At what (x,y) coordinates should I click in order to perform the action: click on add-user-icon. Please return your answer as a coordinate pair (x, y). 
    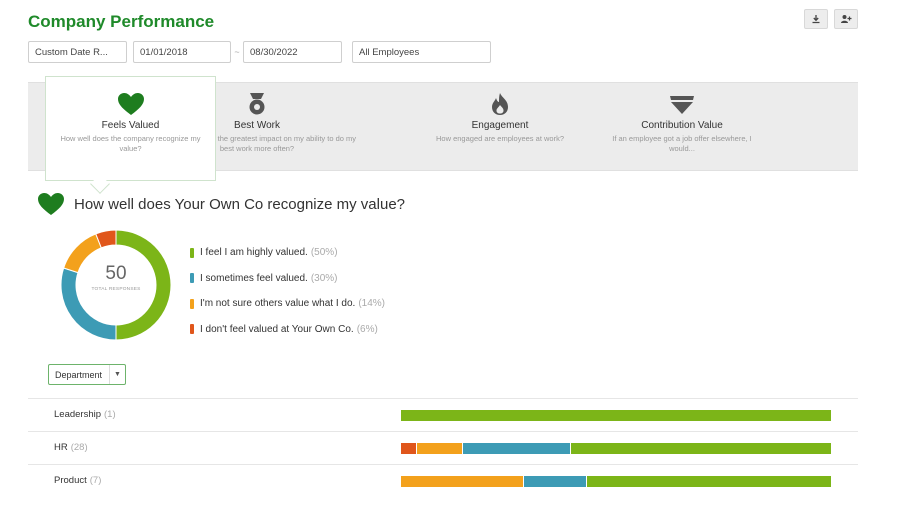
    Looking at the image, I should click on (846, 19).